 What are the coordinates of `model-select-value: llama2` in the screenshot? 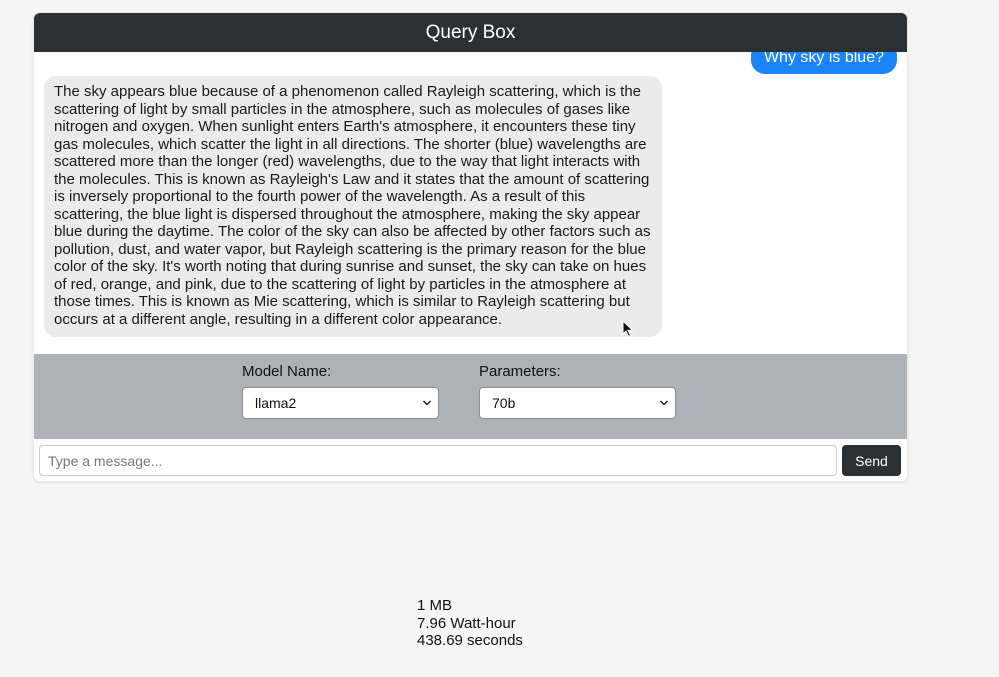 It's located at (276, 403).